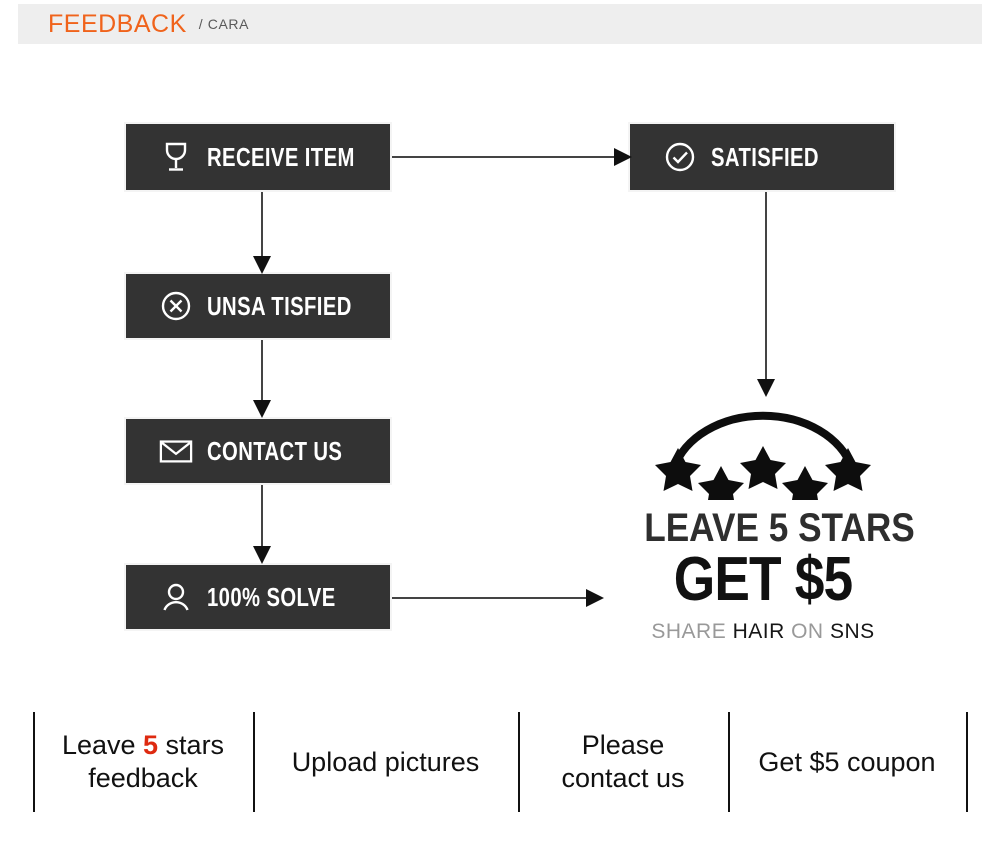 This screenshot has width=1000, height=849. Describe the element at coordinates (771, 524) in the screenshot. I see `promo-block: LEAVE 5 STARS GET $5 SHARE HAIR ON SNS` at that location.